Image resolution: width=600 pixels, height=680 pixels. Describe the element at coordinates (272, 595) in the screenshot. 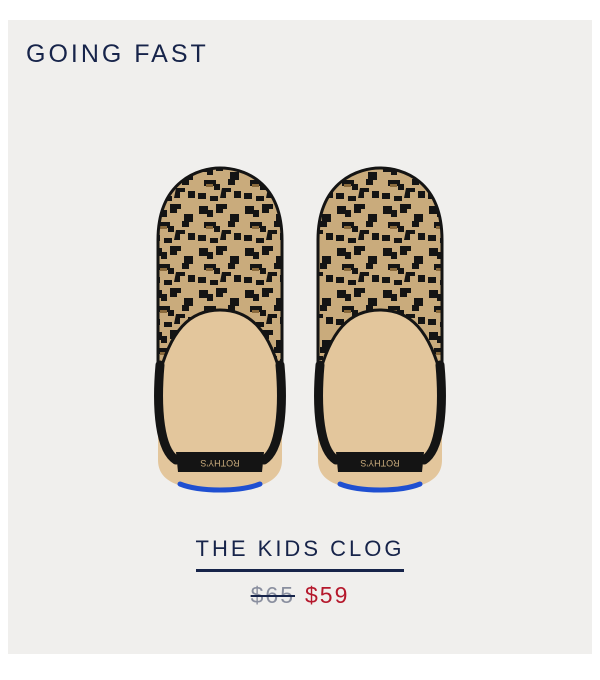

I see `original-price: $65` at that location.